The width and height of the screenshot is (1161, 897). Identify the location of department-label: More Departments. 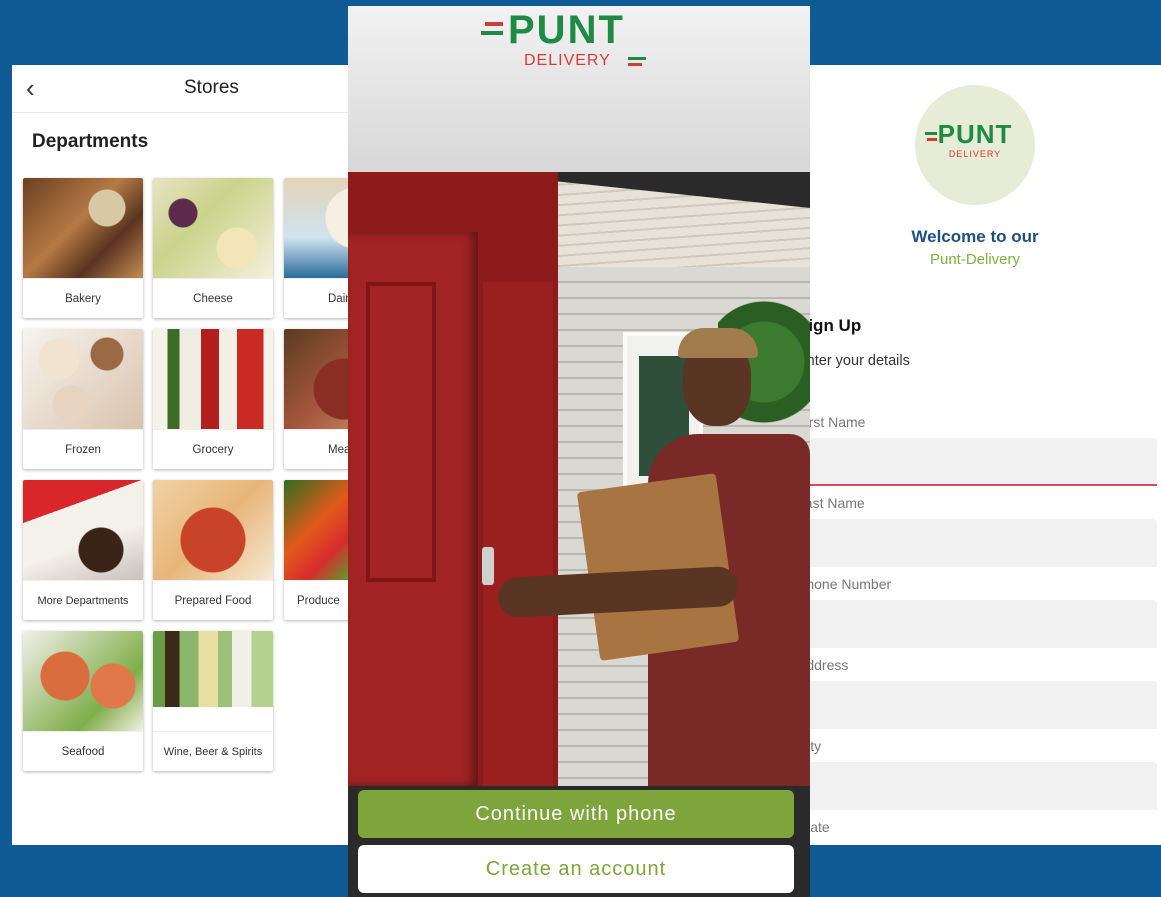
(83, 600).